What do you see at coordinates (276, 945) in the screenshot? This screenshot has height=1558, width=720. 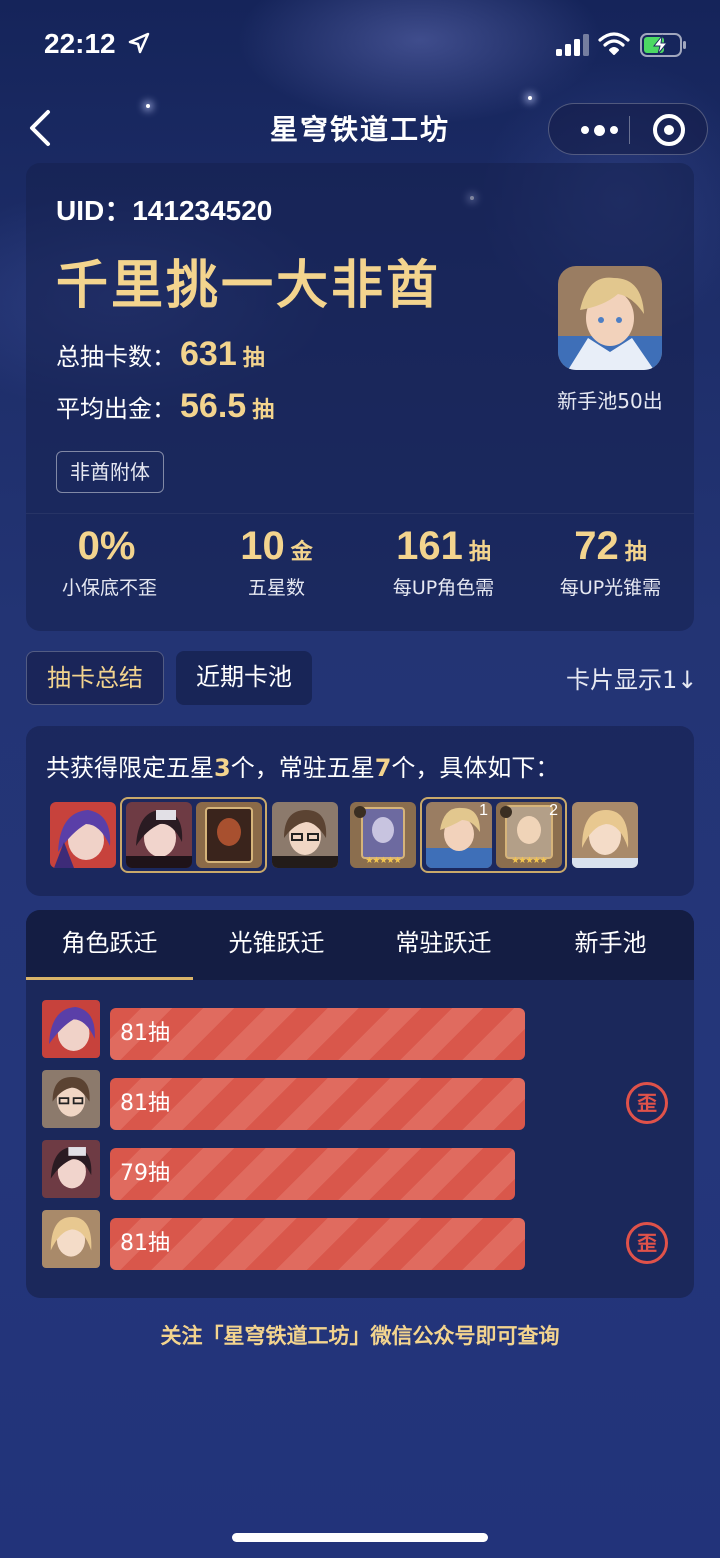 I see `tab-light-cone-warp: 光锥跃迁` at bounding box center [276, 945].